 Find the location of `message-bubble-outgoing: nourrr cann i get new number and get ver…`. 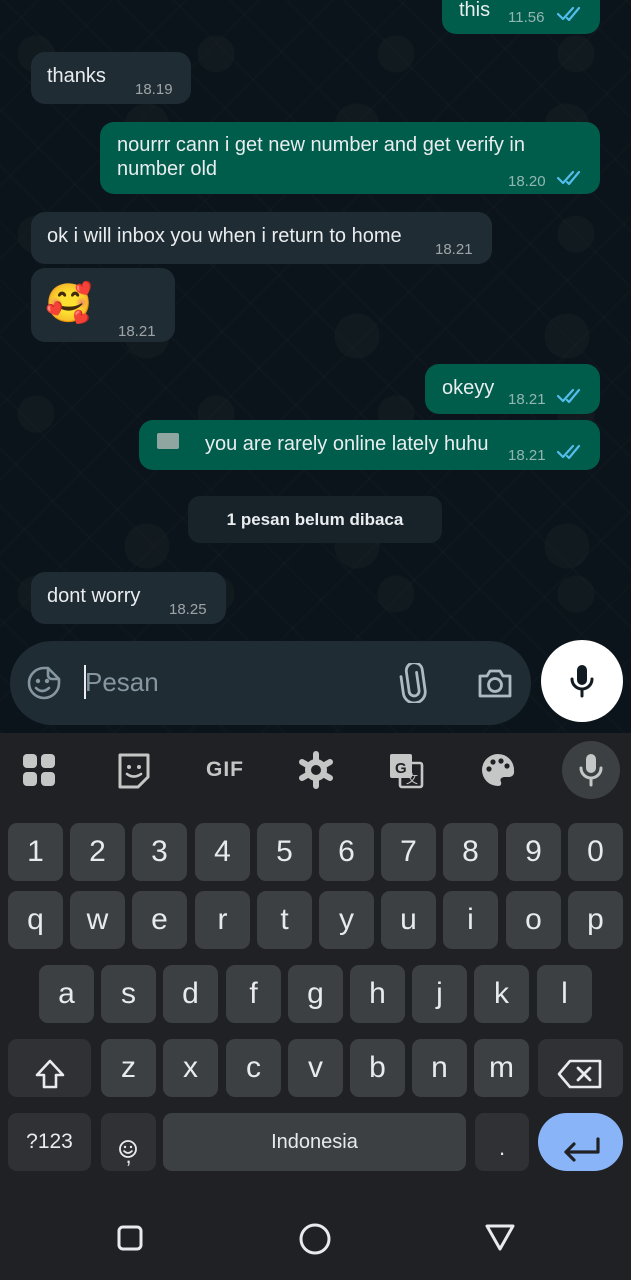

message-bubble-outgoing: nourrr cann i get new number and get ver… is located at coordinates (350, 158).